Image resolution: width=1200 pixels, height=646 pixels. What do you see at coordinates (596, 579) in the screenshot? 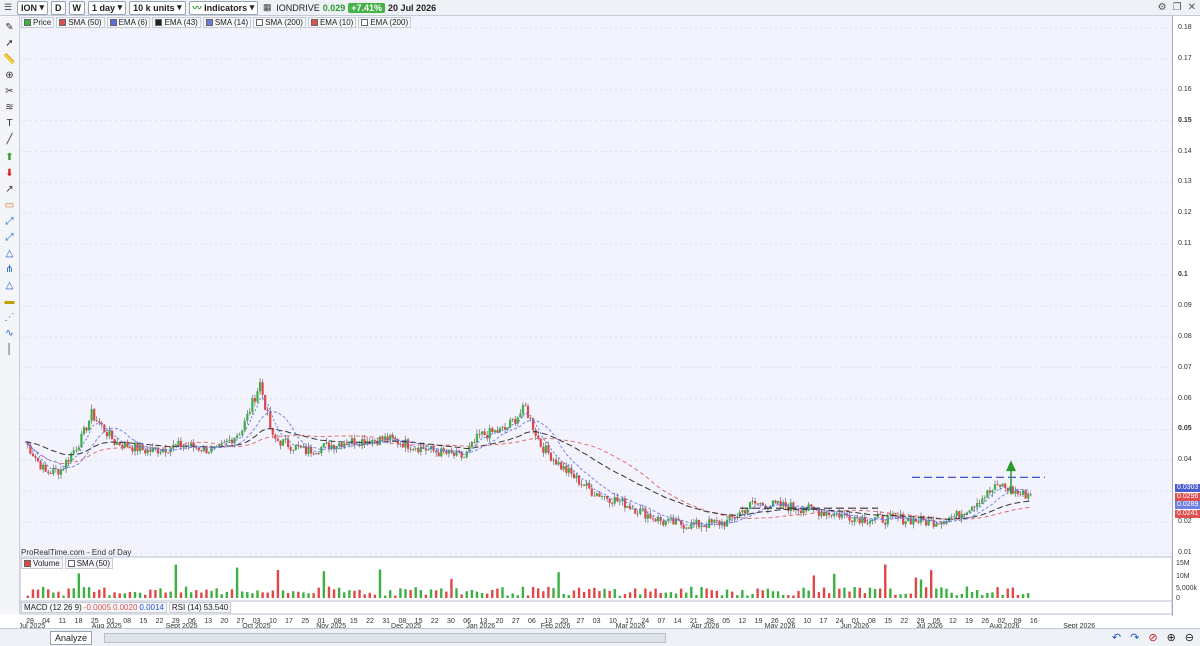
I see `volume-panel-bg` at bounding box center [596, 579].